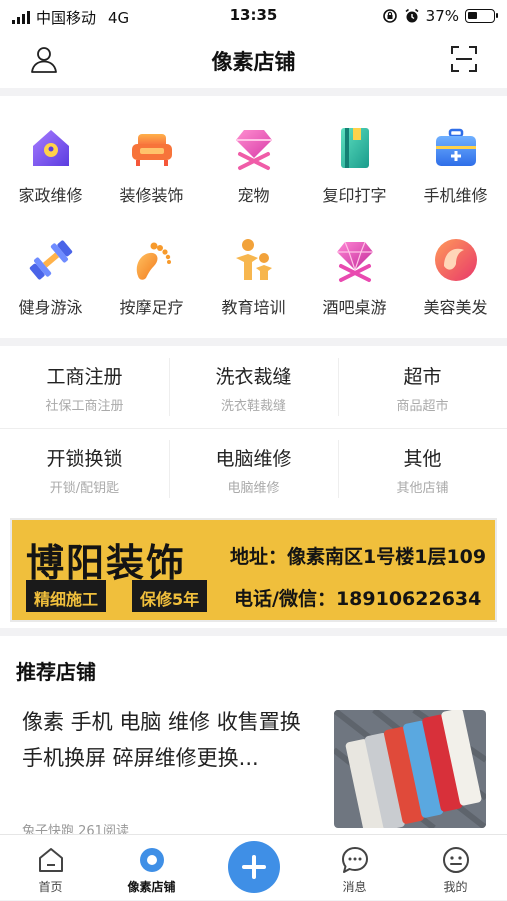 The width and height of the screenshot is (507, 901). Describe the element at coordinates (151, 150) in the screenshot. I see `sofa-icon` at that location.